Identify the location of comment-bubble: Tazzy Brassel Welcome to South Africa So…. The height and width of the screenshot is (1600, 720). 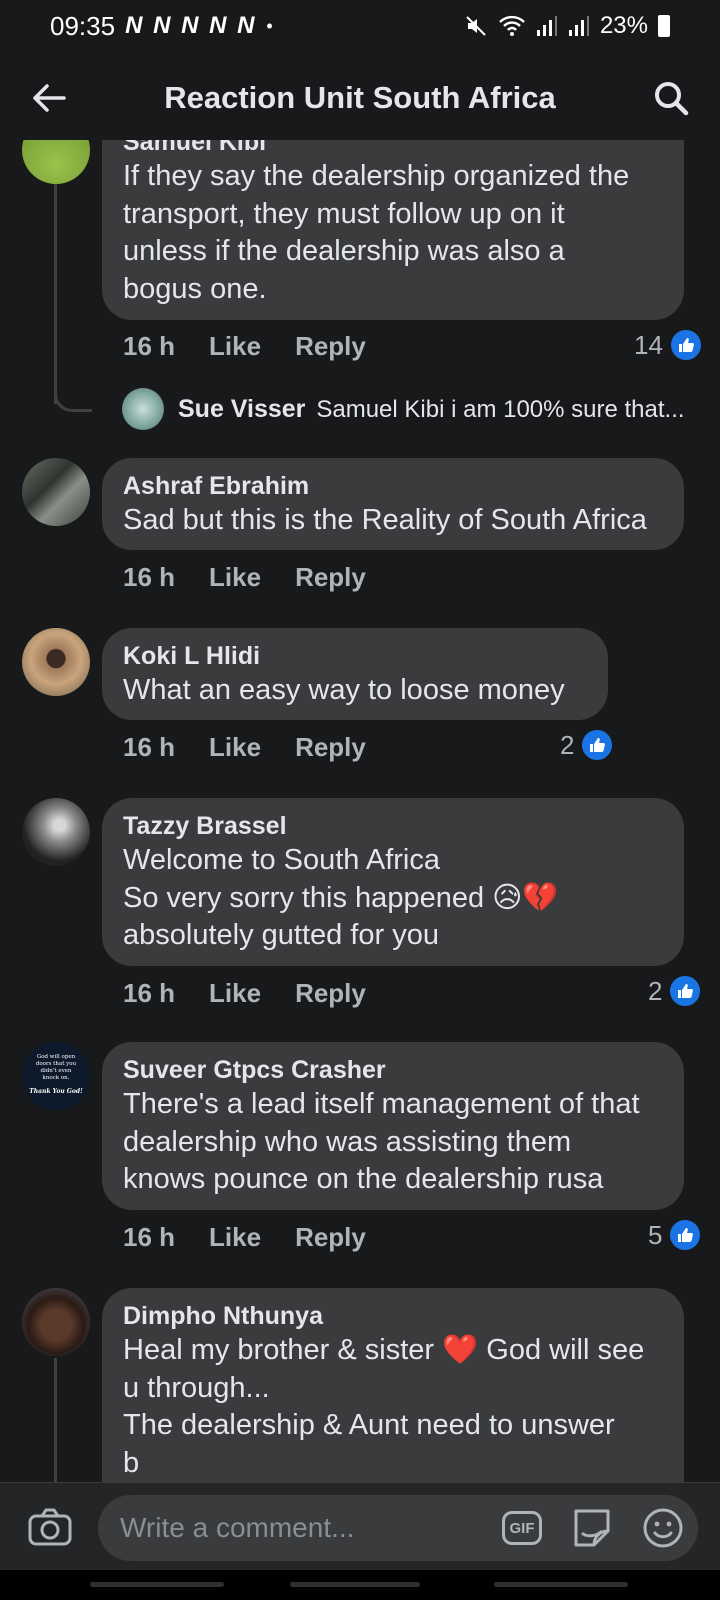
(393, 882).